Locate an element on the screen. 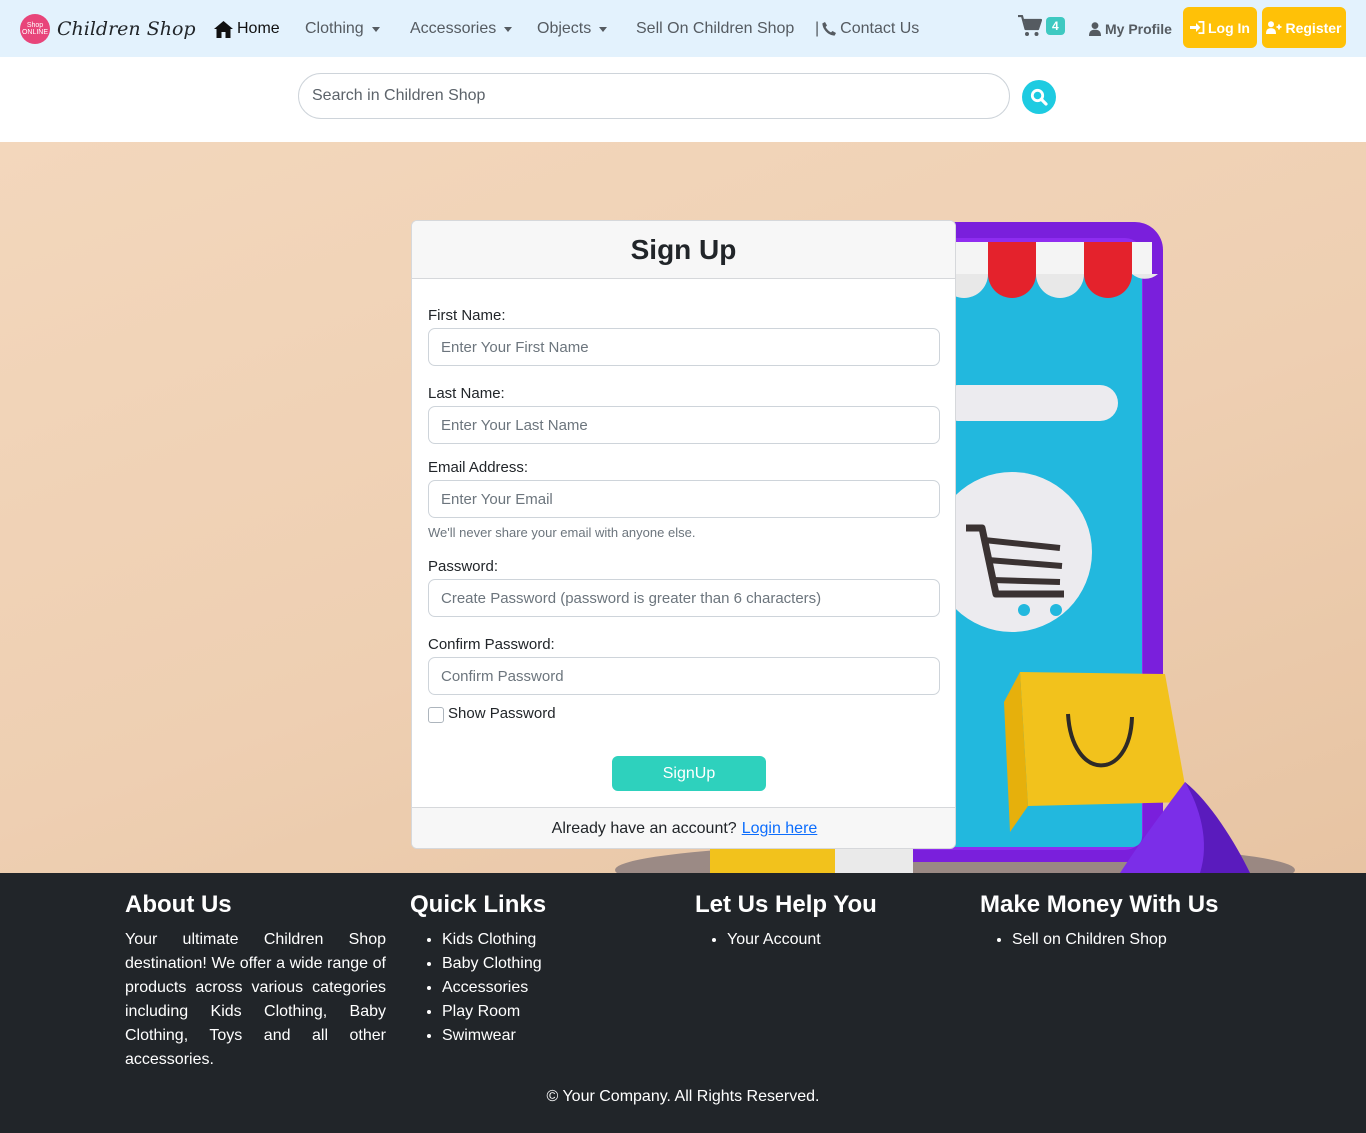 The image size is (1366, 1133). register-button-label: Register is located at coordinates (1313, 27).